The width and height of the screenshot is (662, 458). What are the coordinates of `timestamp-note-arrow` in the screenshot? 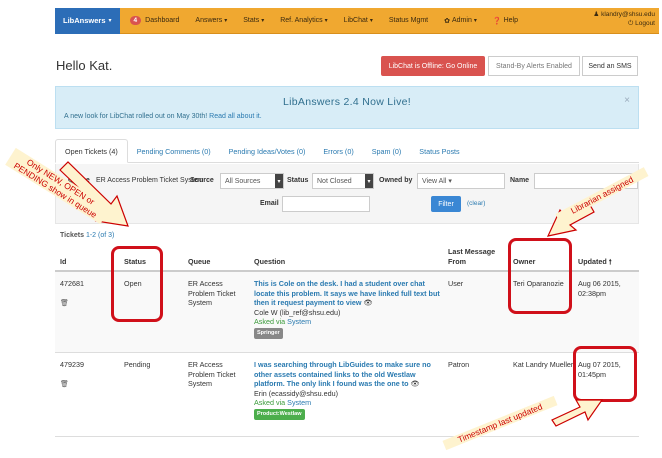 It's located at (577, 413).